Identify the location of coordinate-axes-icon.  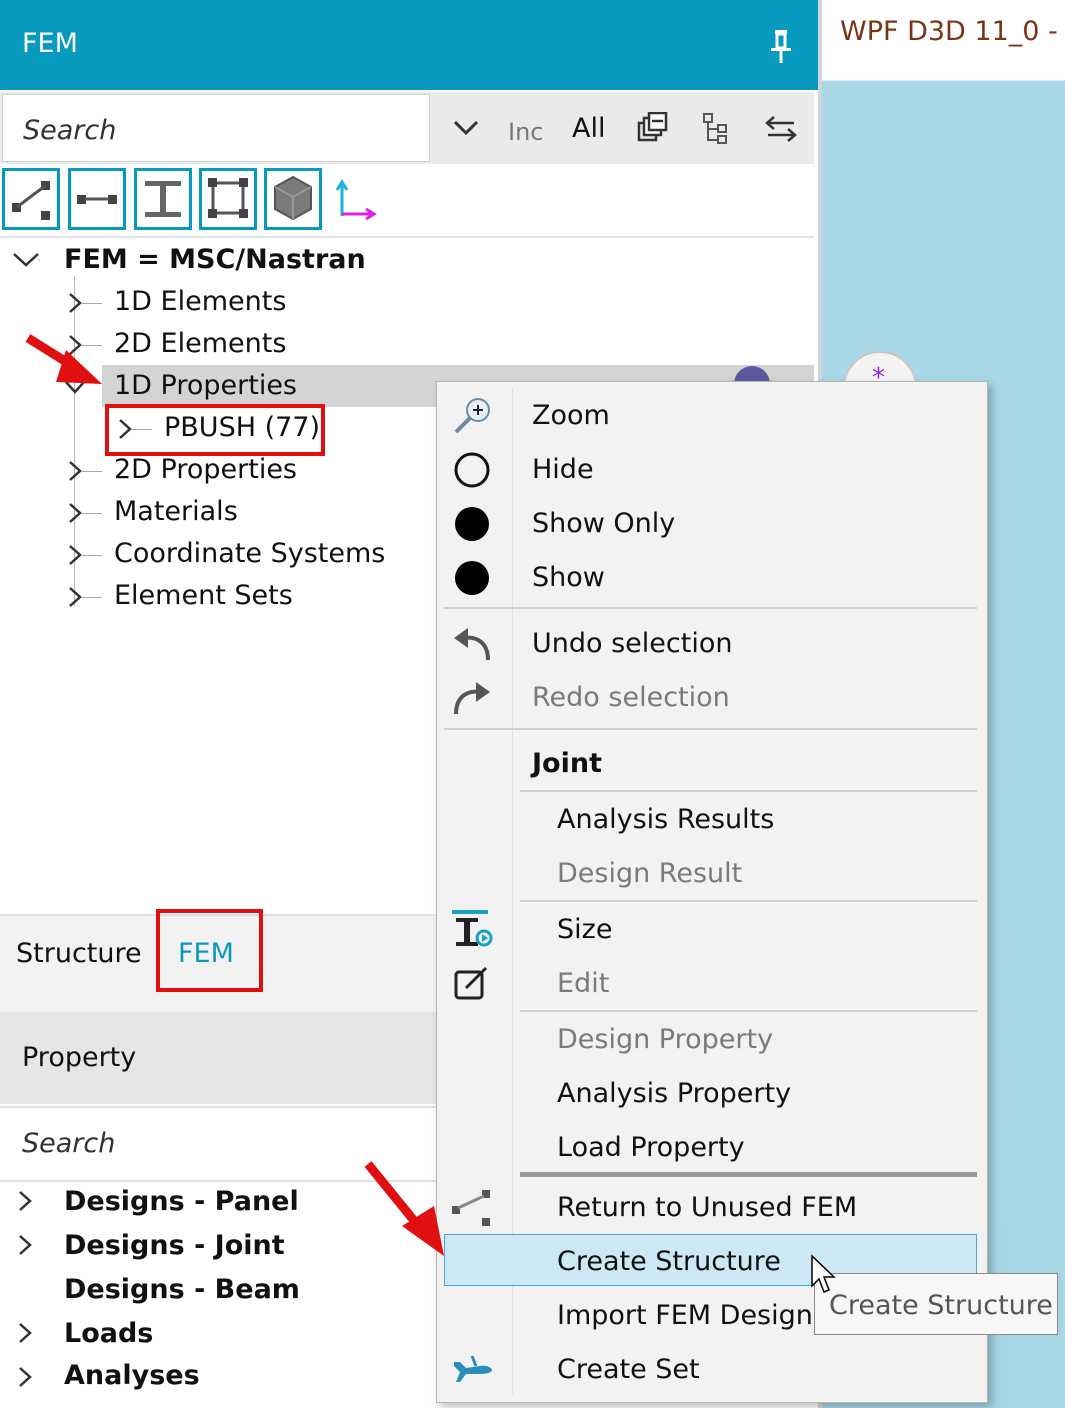
(356, 199).